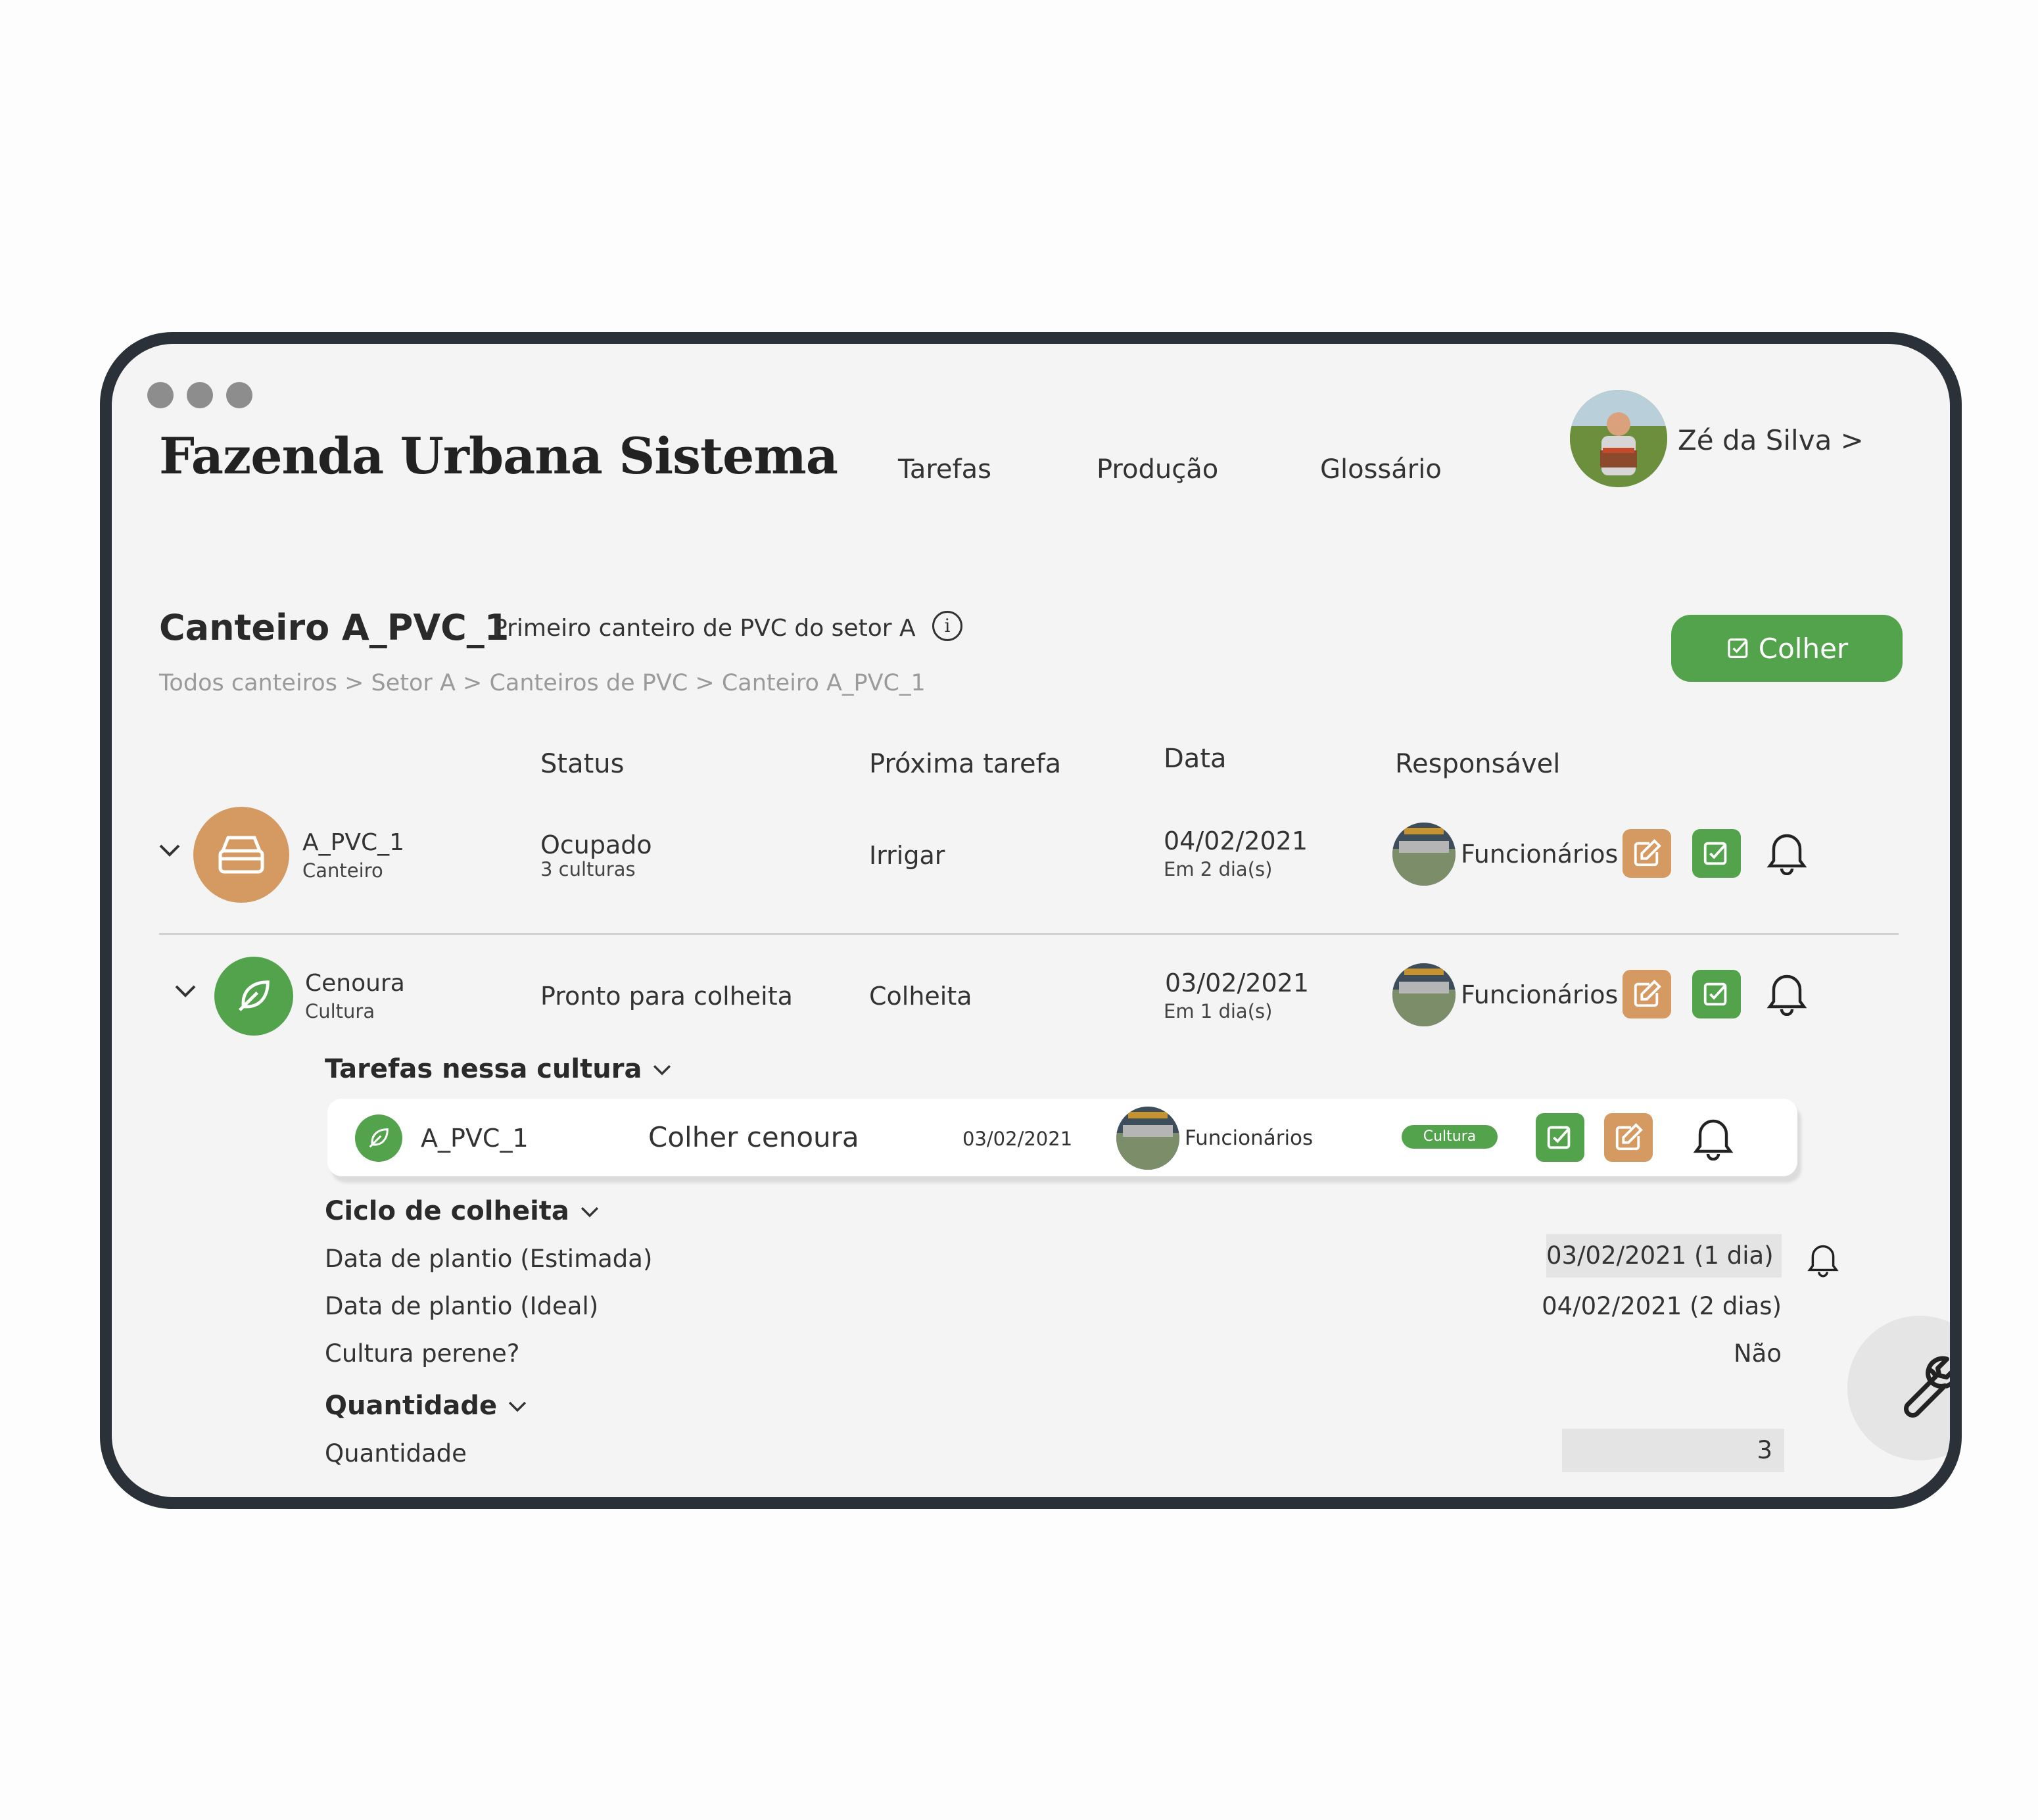  I want to click on user-avatar, so click(1619, 439).